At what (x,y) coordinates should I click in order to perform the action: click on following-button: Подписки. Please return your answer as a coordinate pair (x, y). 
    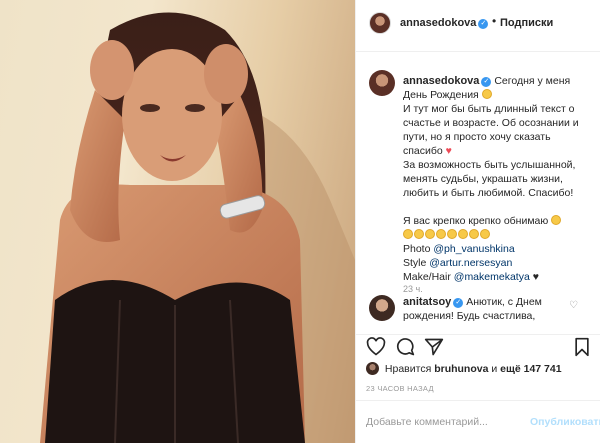
    Looking at the image, I should click on (526, 23).